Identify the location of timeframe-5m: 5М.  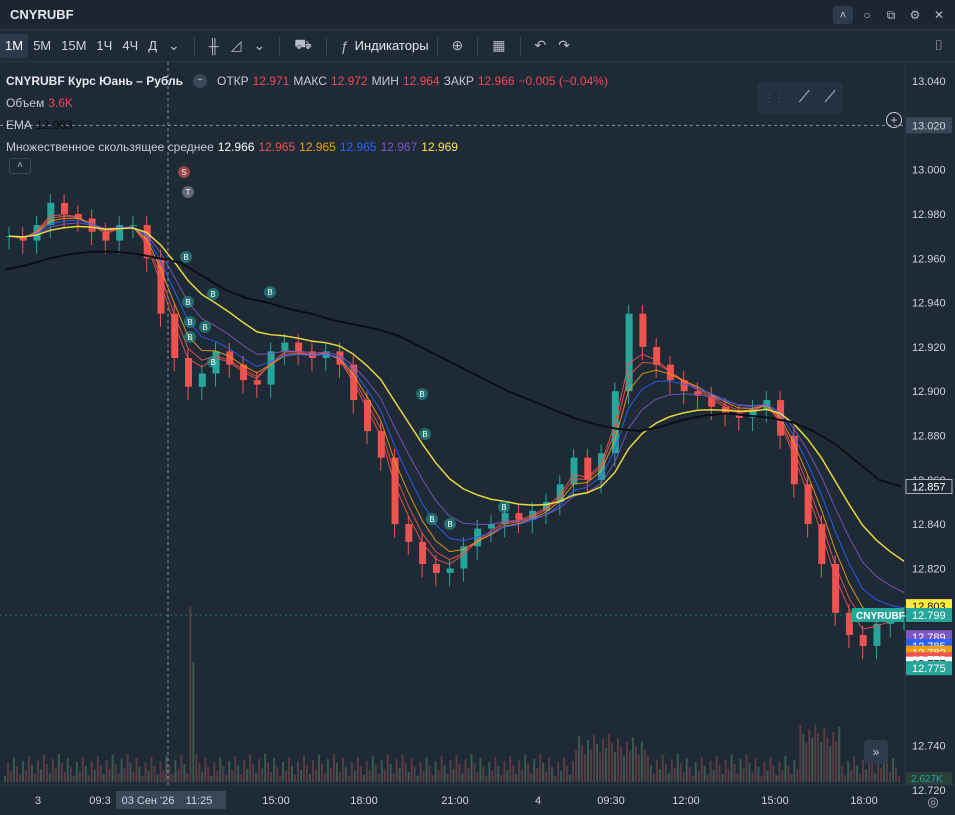
(42, 46).